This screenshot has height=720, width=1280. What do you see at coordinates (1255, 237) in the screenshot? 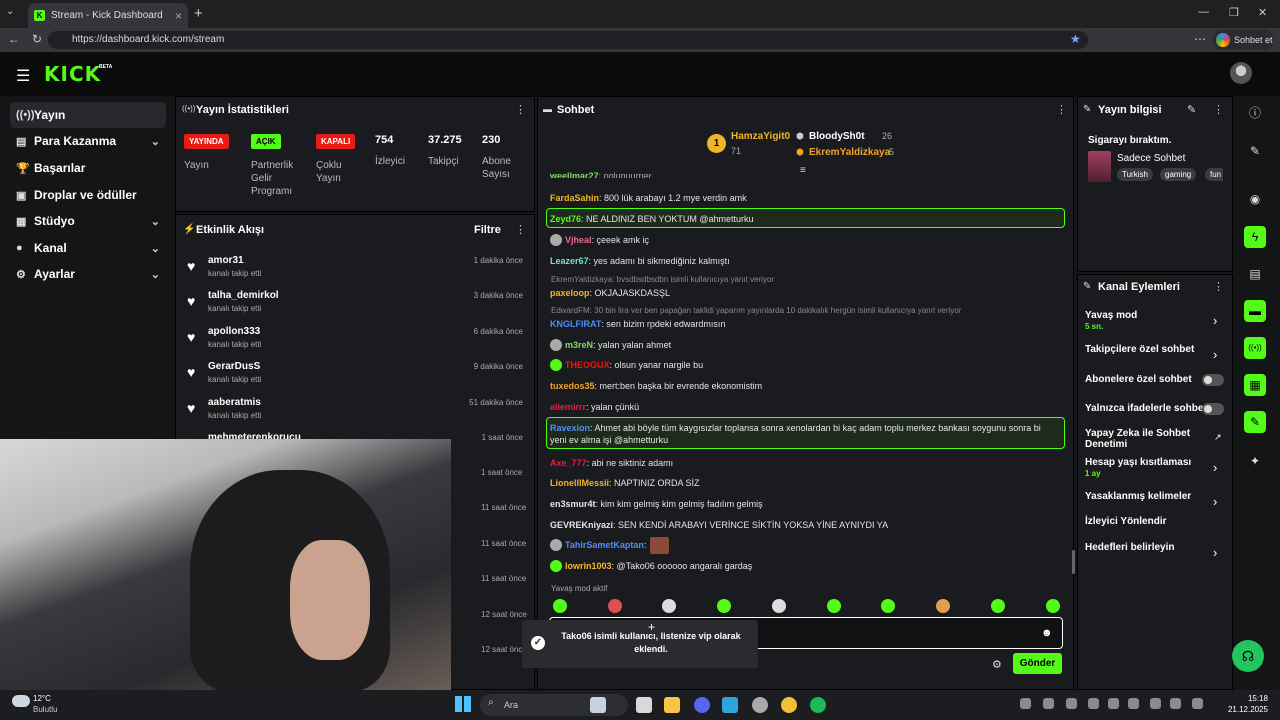
I see `lightning-icon: ϟ` at bounding box center [1255, 237].